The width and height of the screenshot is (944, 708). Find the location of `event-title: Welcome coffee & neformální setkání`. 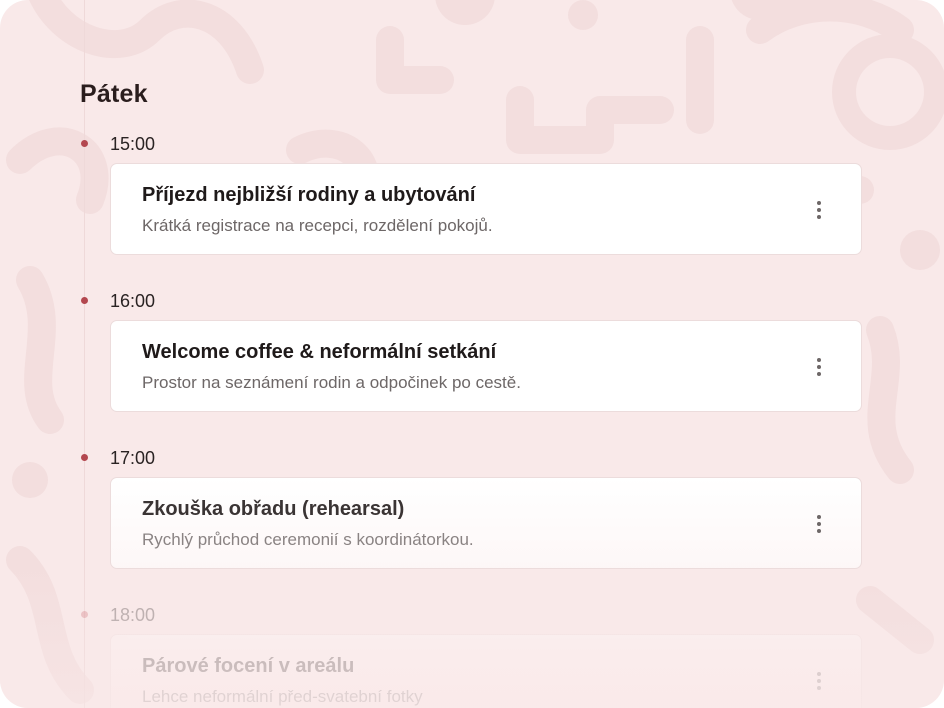

event-title: Welcome coffee & neformální setkání is located at coordinates (319, 352).